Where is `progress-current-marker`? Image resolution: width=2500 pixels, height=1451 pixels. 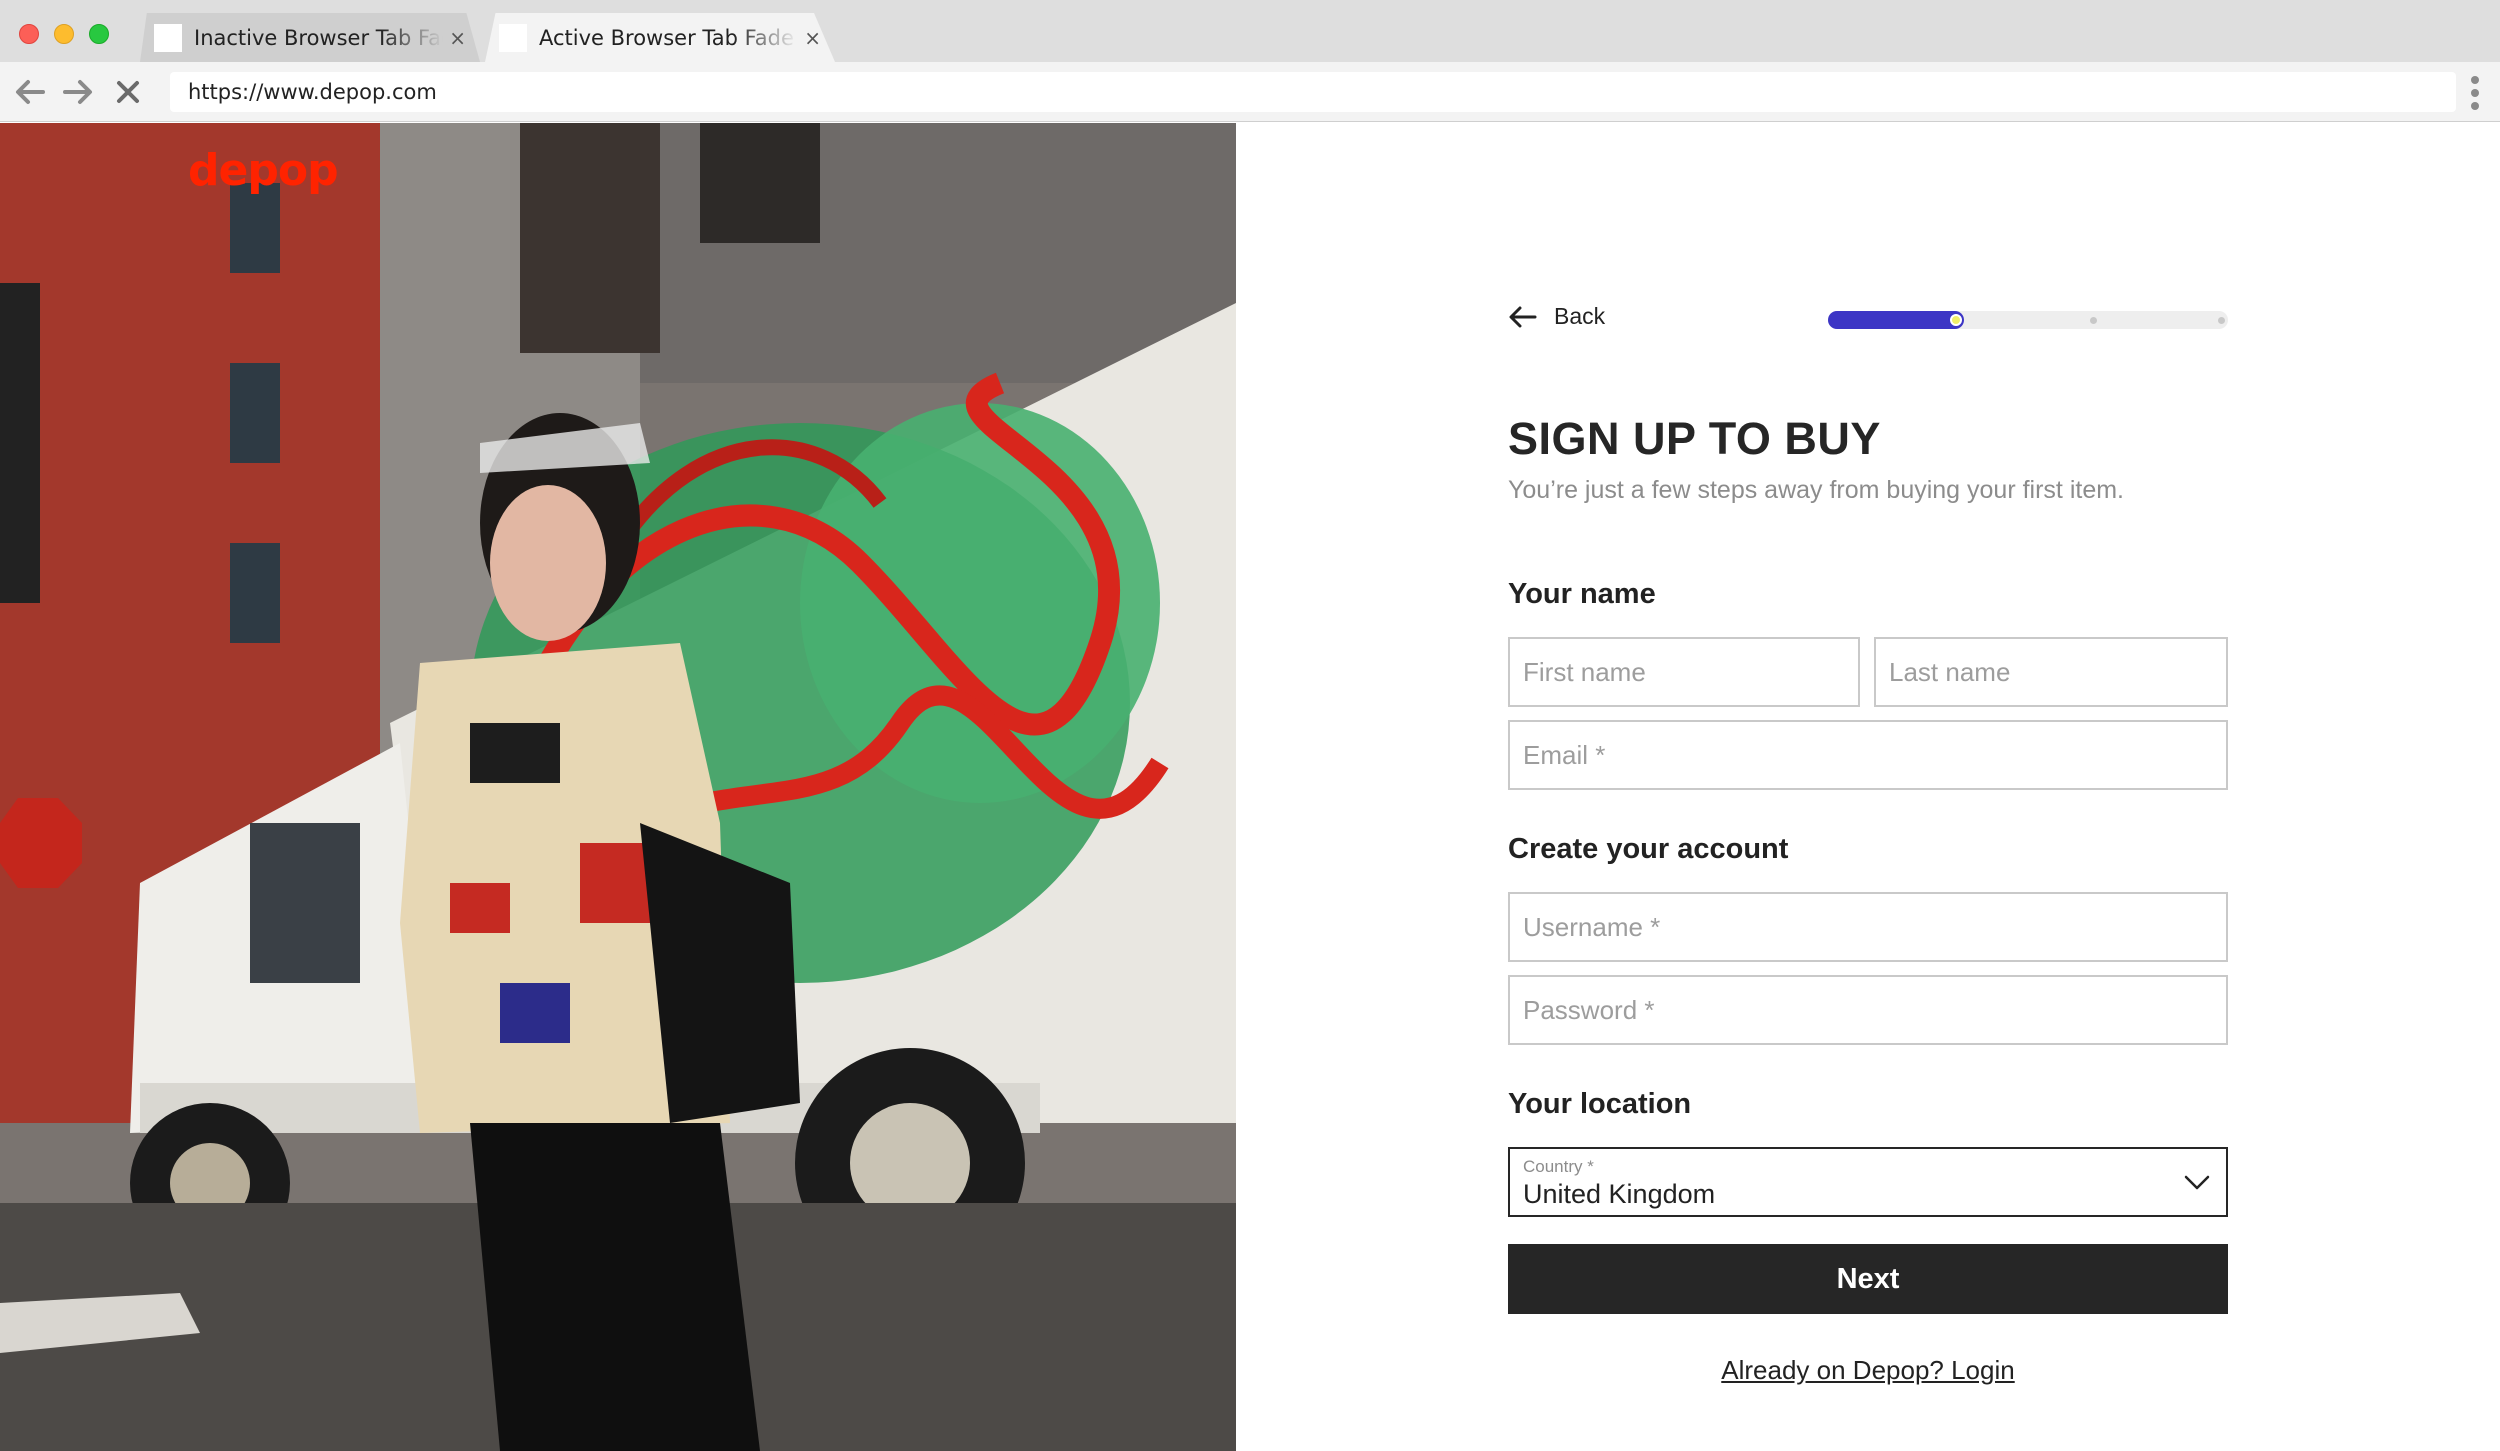 progress-current-marker is located at coordinates (1956, 320).